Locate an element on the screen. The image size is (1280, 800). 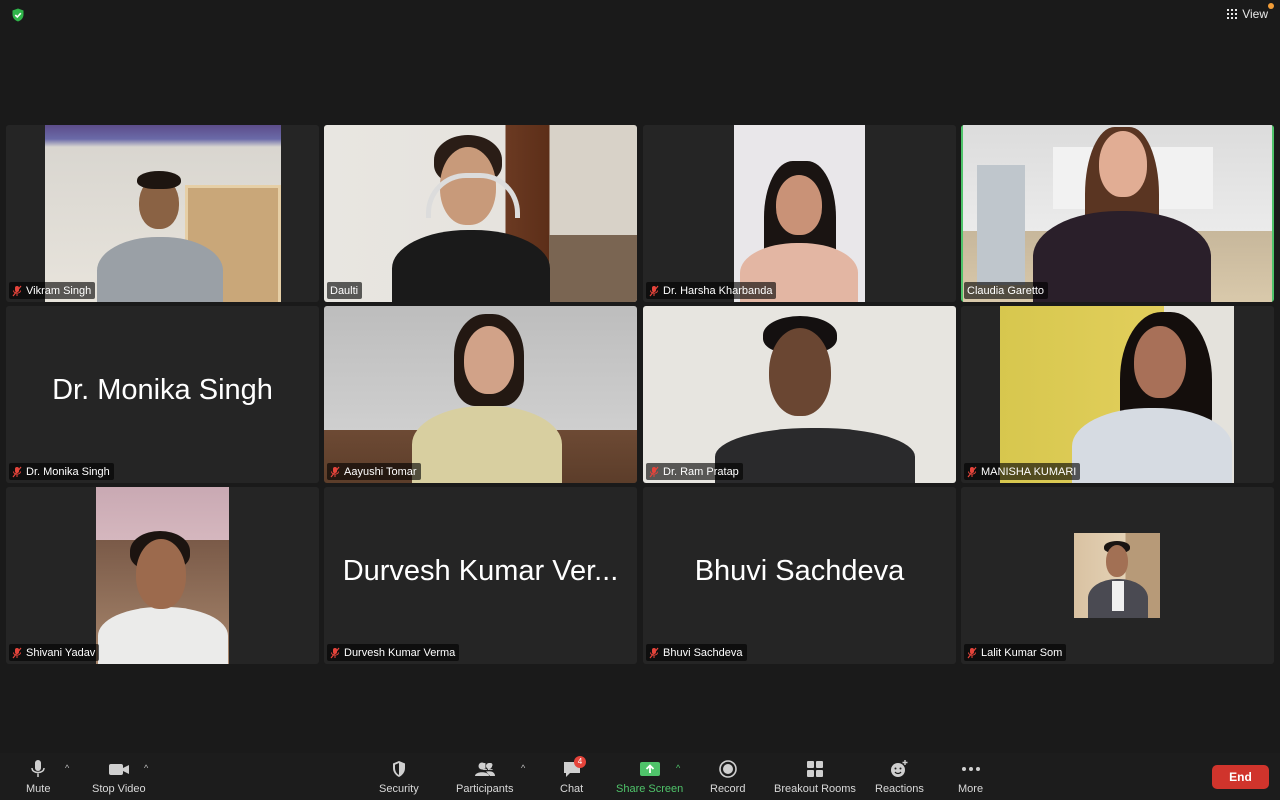
participant-tile-bhuvi-sachdeva: Bhuvi Sachdeva Bhuvi Sachdeva is located at coordinates (799, 575).